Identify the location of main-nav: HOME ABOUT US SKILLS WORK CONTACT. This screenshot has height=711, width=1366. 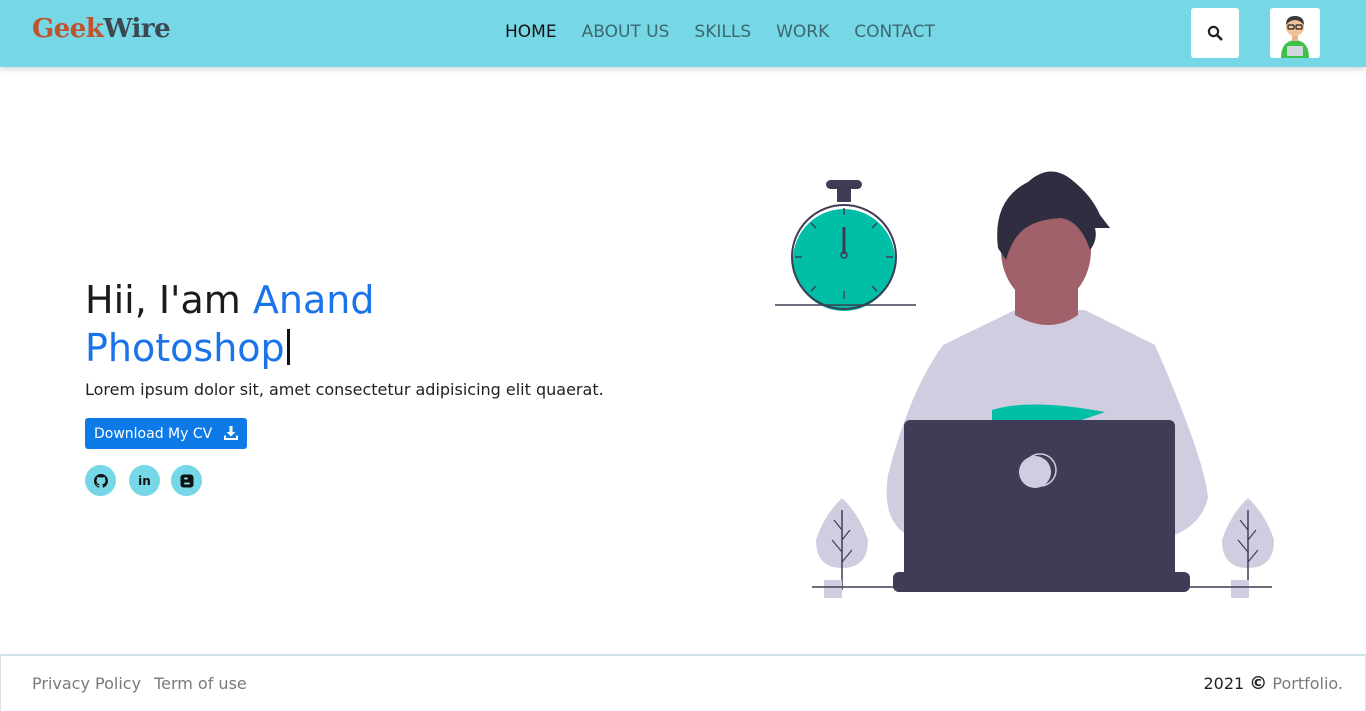
(732, 32).